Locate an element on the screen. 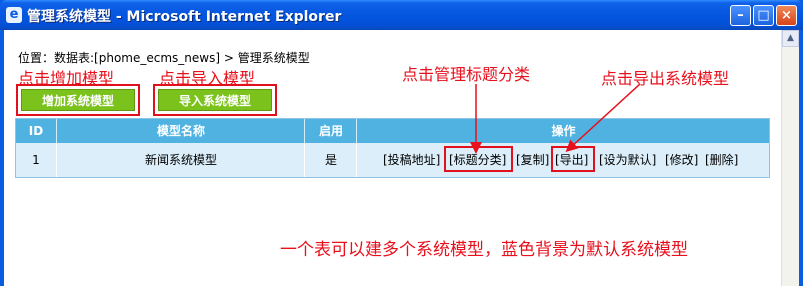 Image resolution: width=803 pixels, height=286 pixels. vertical-scrollbar: ▲ is located at coordinates (790, 158).